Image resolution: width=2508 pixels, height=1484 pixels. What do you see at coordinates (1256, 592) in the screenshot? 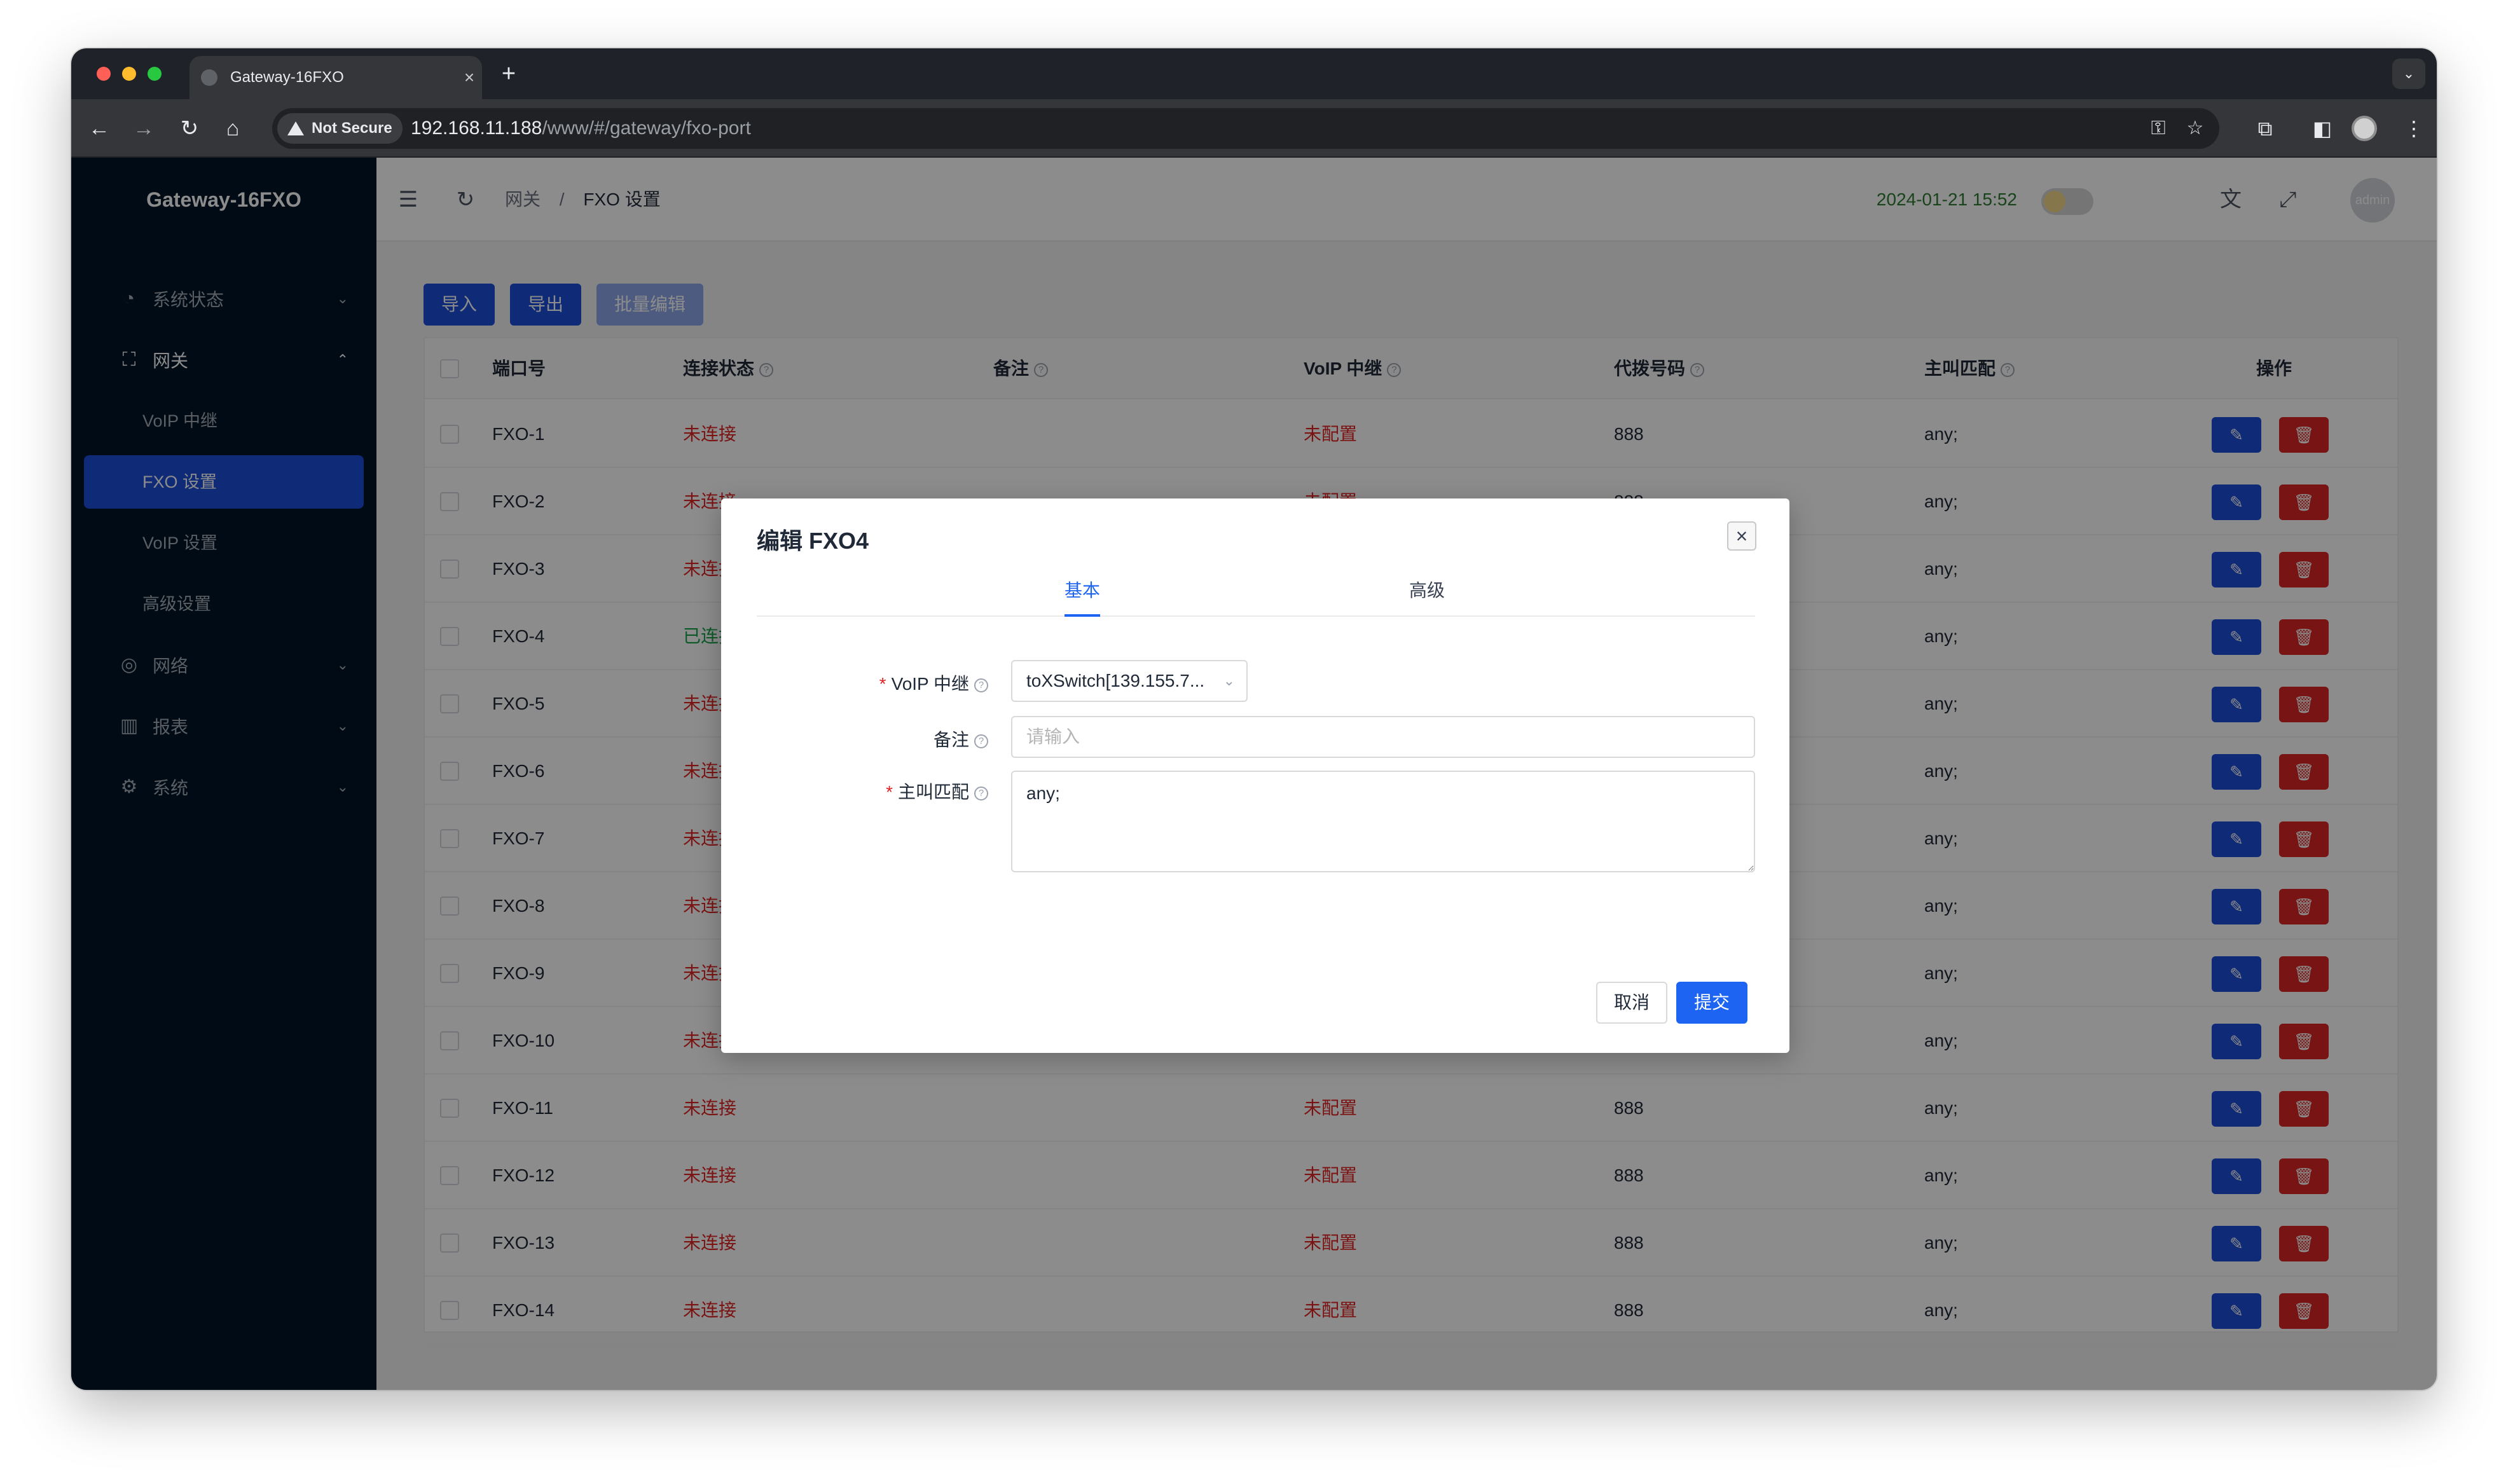
I see `dialog-tabs: 基本 高级` at bounding box center [1256, 592].